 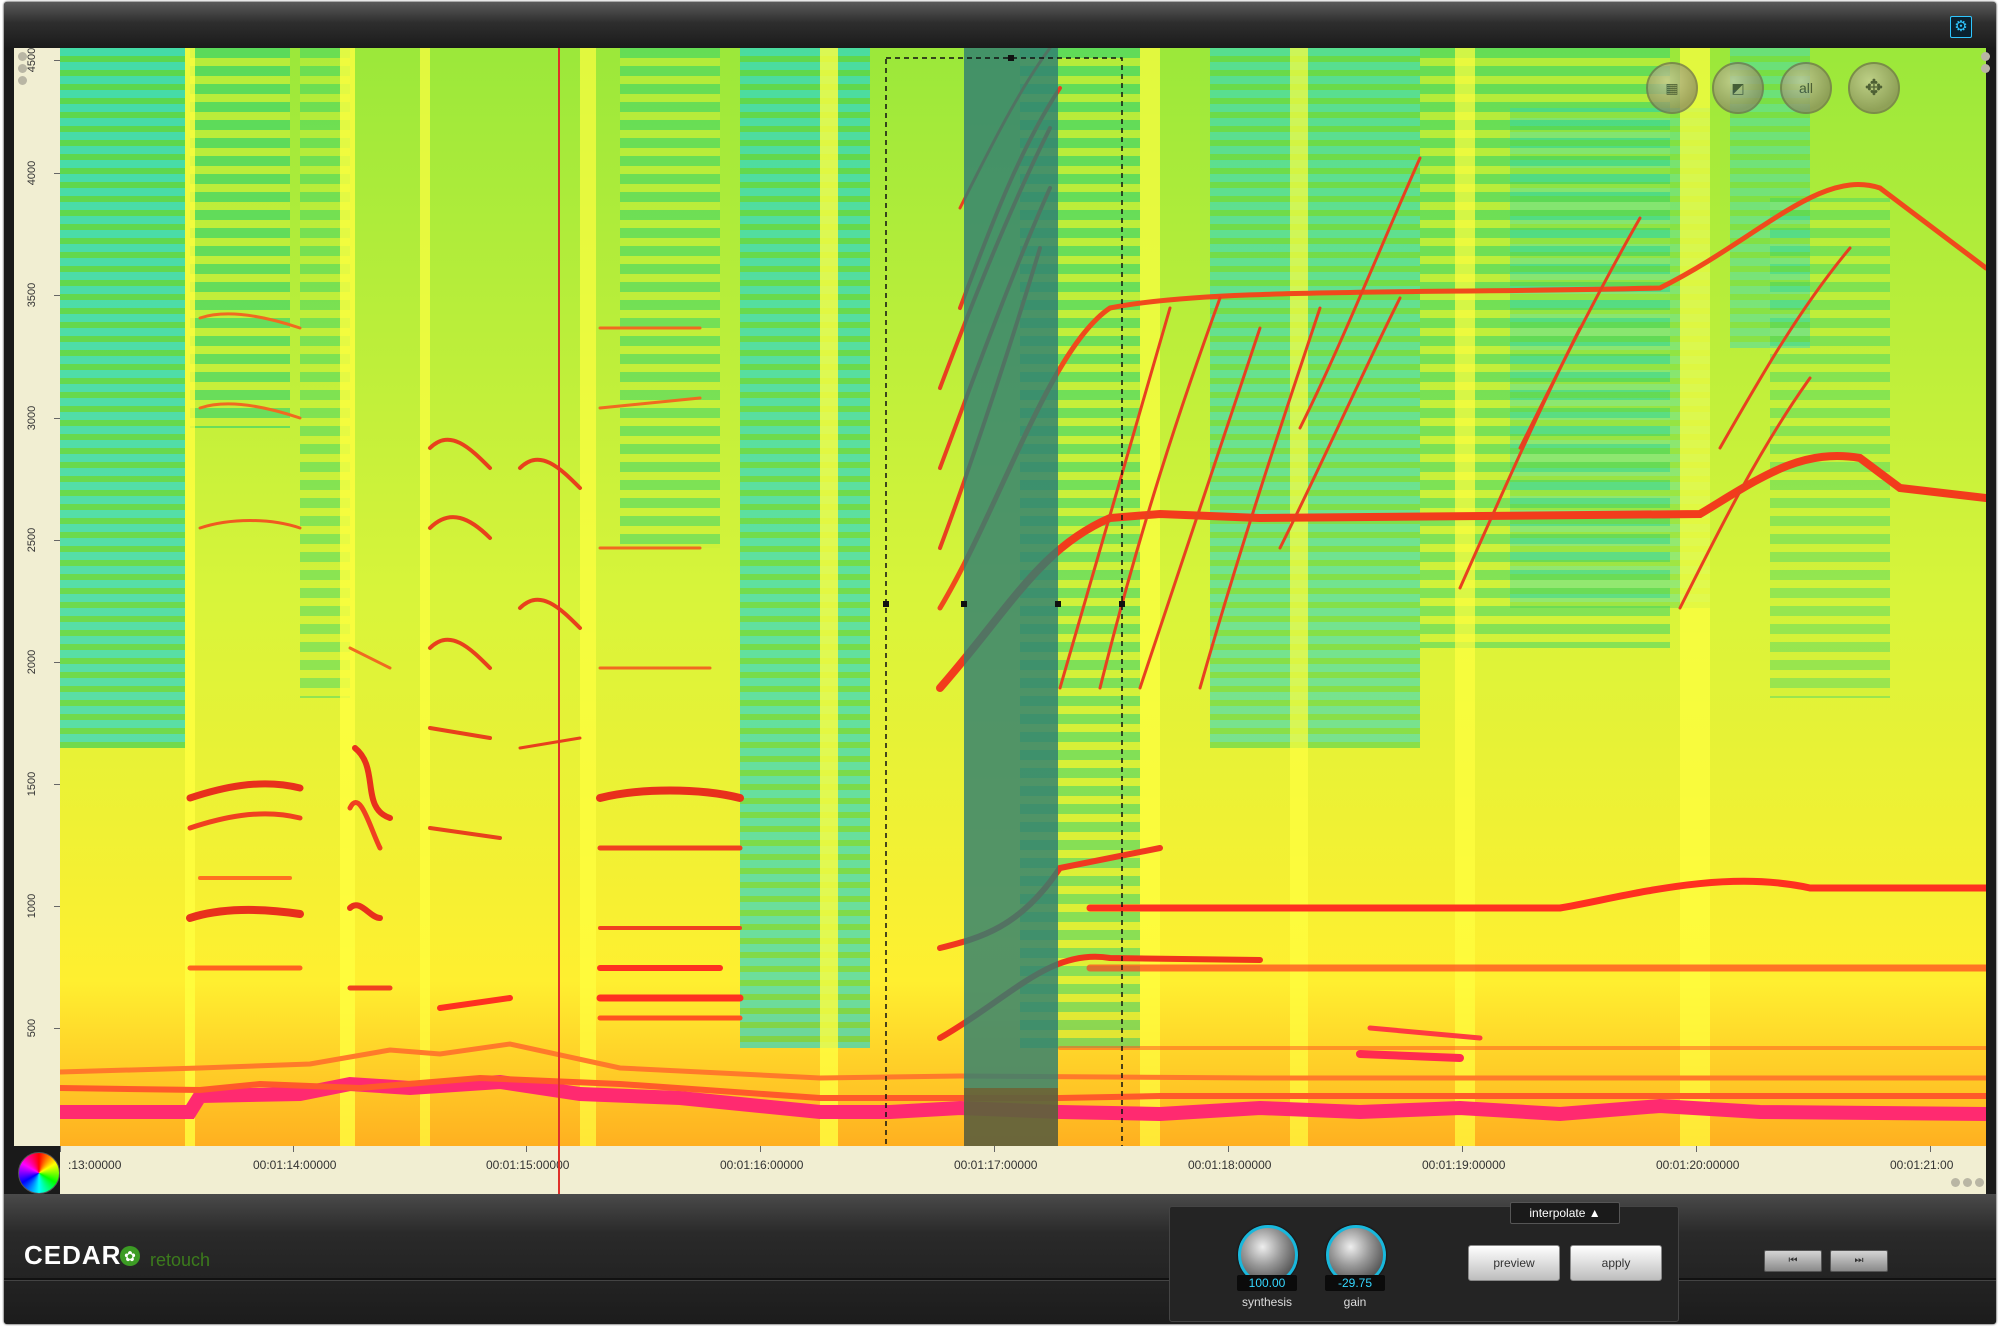 What do you see at coordinates (95, 1165) in the screenshot?
I see `time-label: :13:00000` at bounding box center [95, 1165].